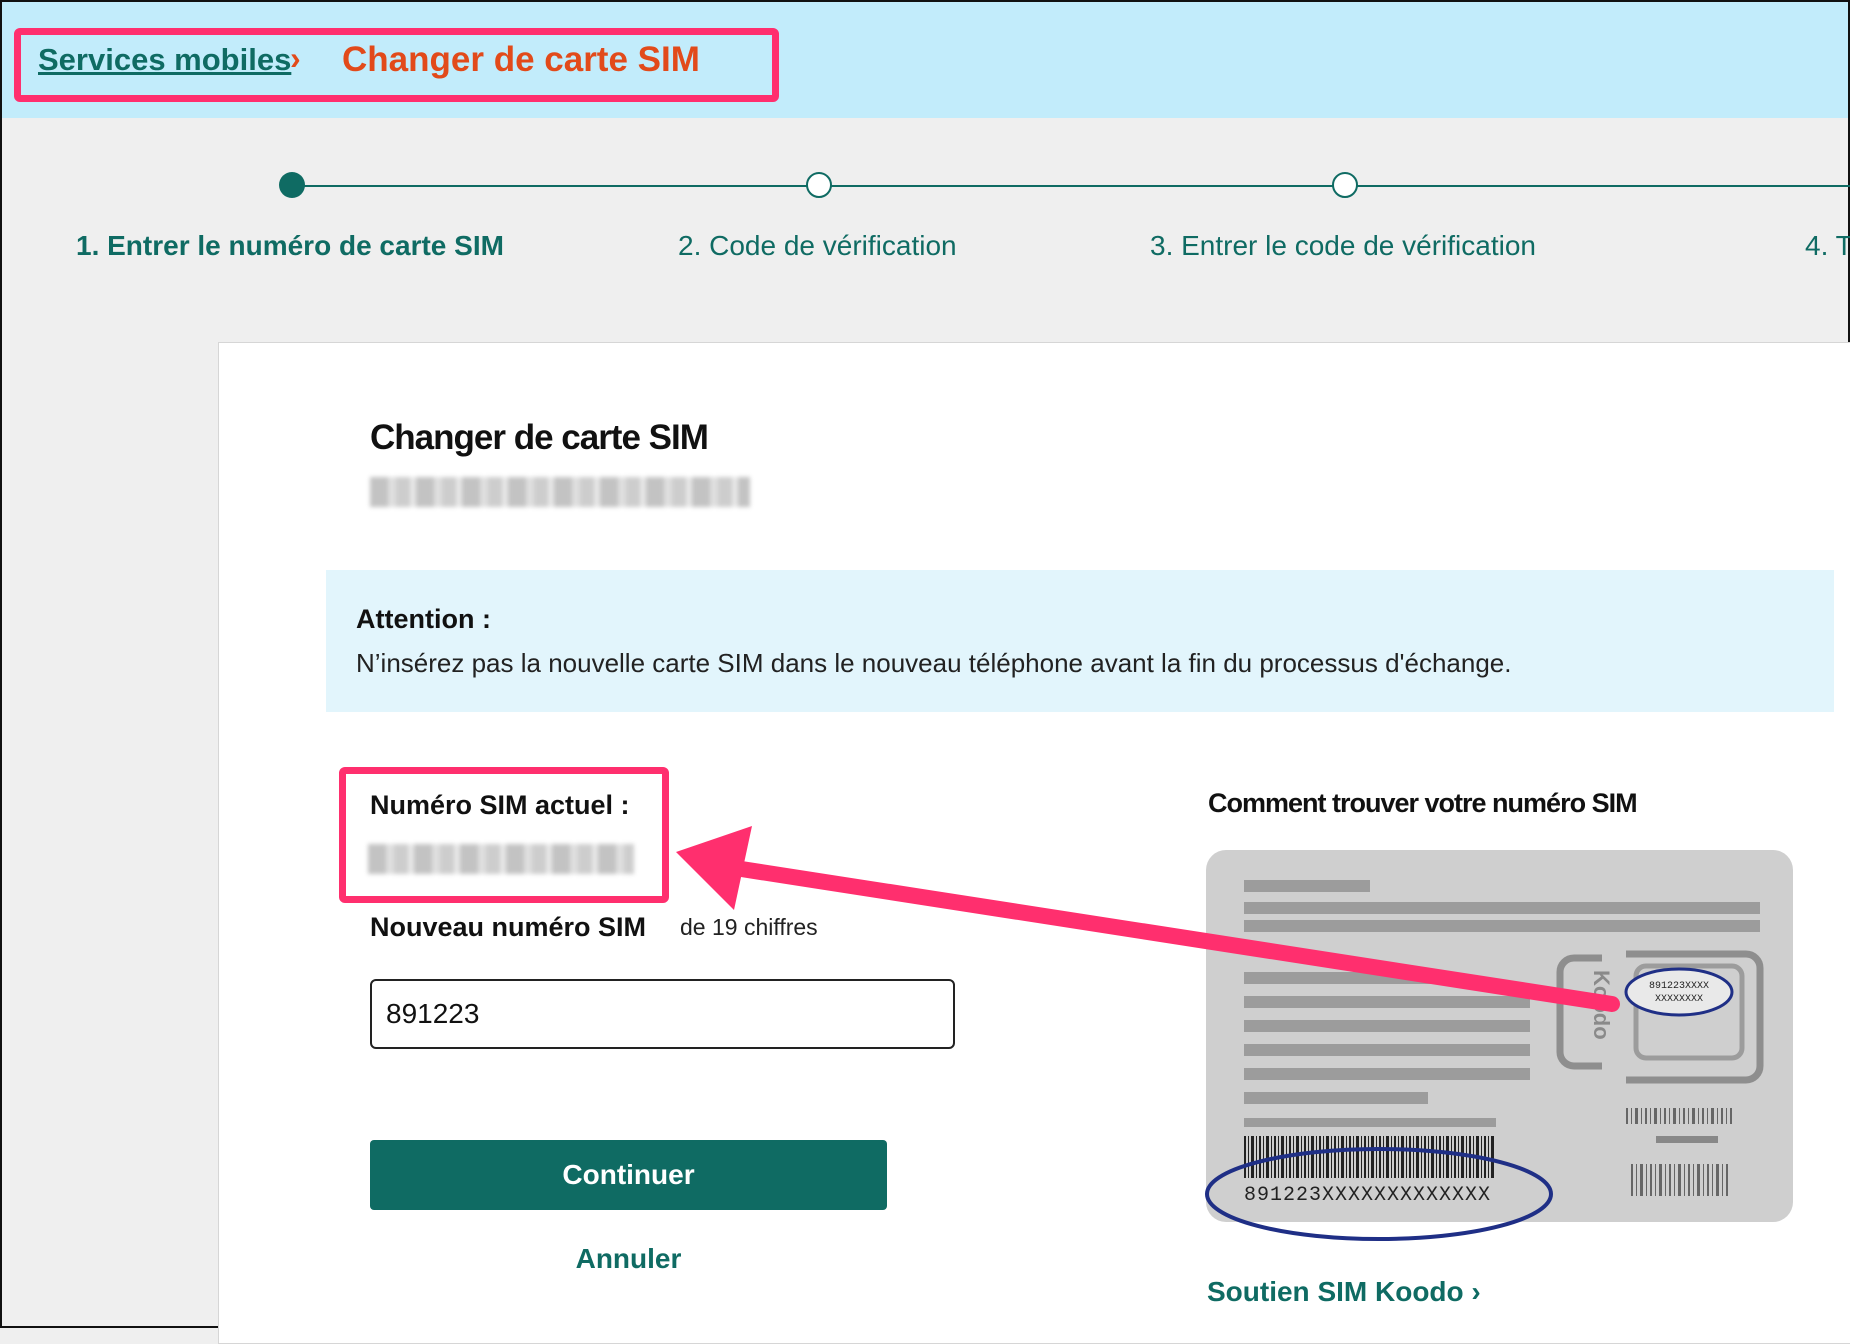 This screenshot has height=1344, width=1850. Describe the element at coordinates (1827, 245) in the screenshot. I see `step-4-label: 4. T` at that location.